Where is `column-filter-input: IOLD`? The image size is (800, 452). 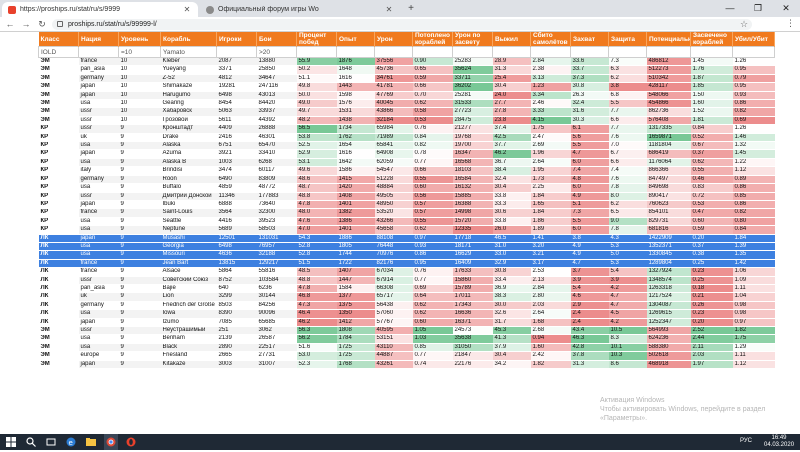 column-filter-input: IOLD is located at coordinates (58, 52).